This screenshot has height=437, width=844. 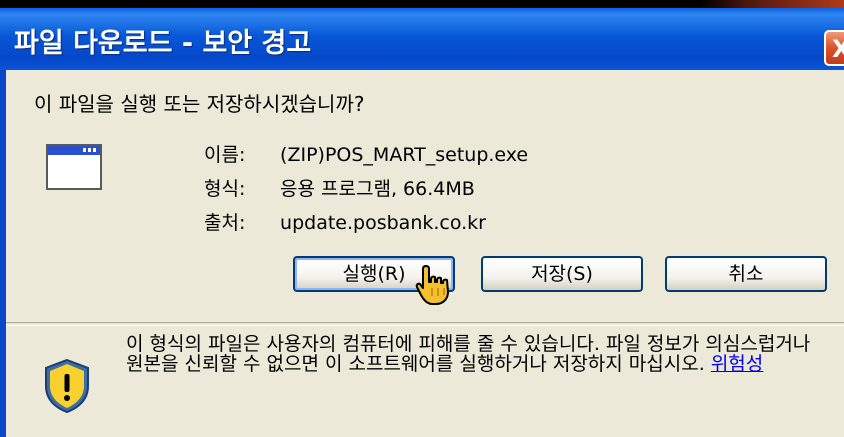 I want to click on dialog-title: 파일 다운로드 - 보안 경고, so click(x=163, y=43).